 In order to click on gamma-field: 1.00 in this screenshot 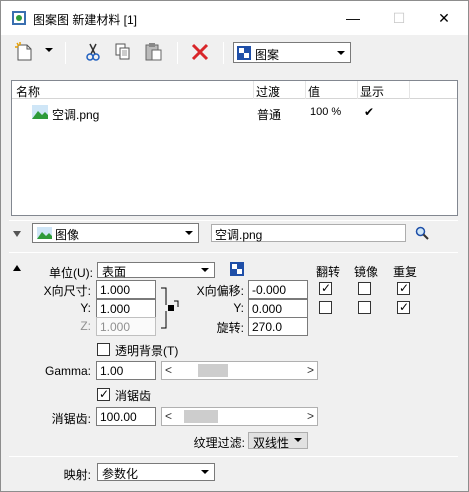, I will do `click(126, 370)`.